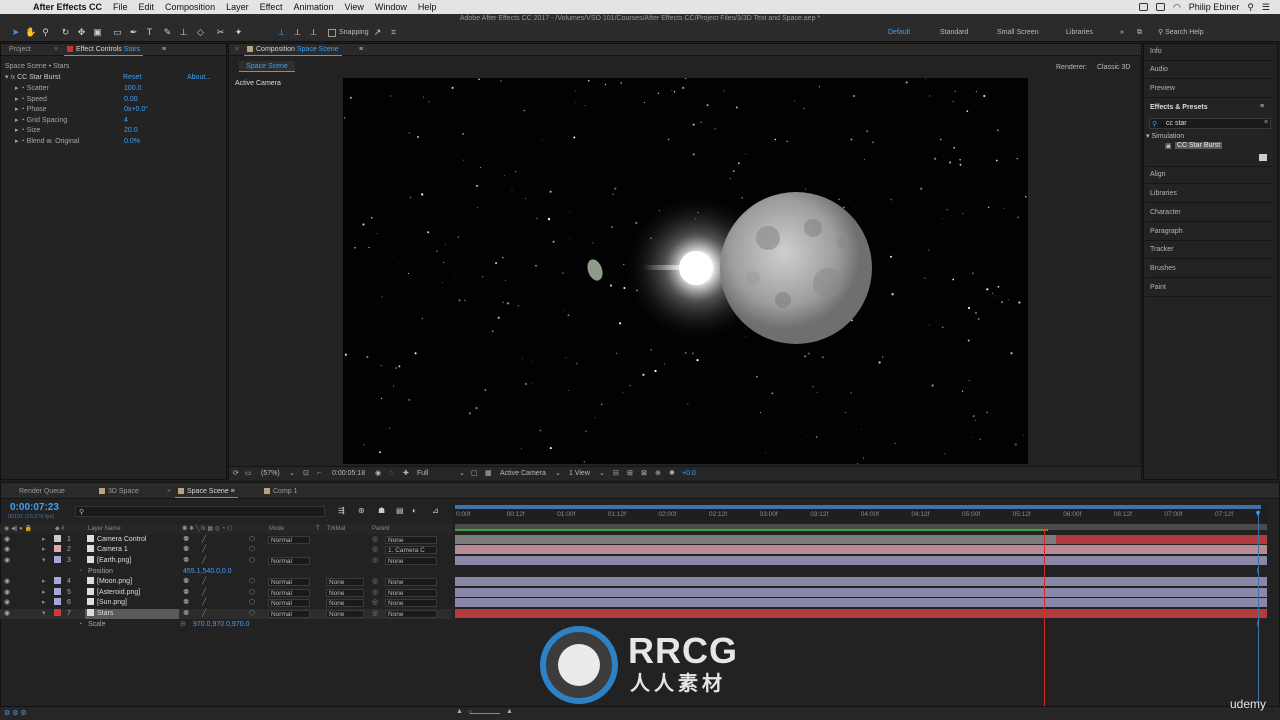  Describe the element at coordinates (658, 473) in the screenshot. I see `flowchart-icon: ⊕` at that location.